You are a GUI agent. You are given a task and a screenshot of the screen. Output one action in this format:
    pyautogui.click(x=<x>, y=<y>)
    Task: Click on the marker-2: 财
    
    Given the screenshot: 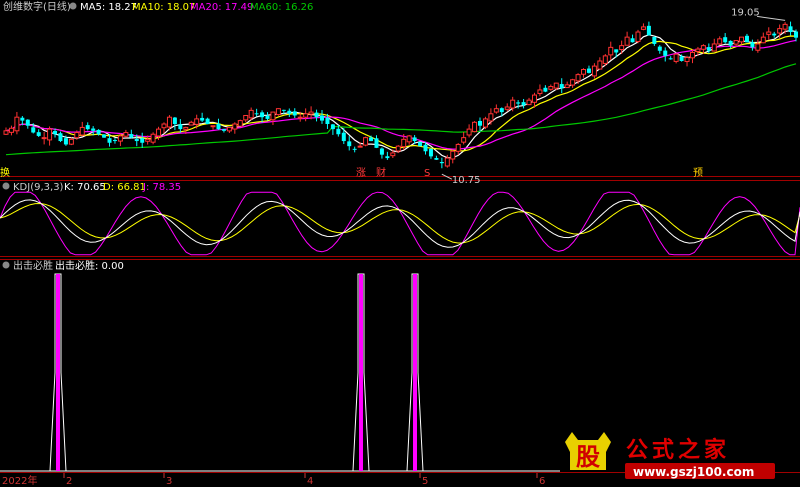 What is the action you would take?
    pyautogui.click(x=381, y=172)
    